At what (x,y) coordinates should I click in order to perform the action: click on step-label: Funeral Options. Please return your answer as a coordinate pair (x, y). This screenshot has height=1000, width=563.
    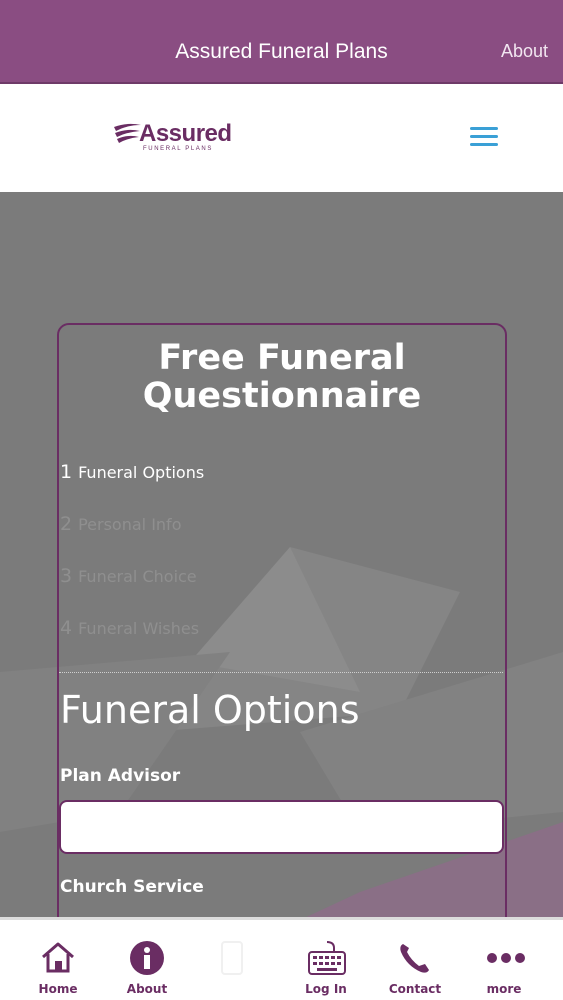
    Looking at the image, I should click on (141, 472).